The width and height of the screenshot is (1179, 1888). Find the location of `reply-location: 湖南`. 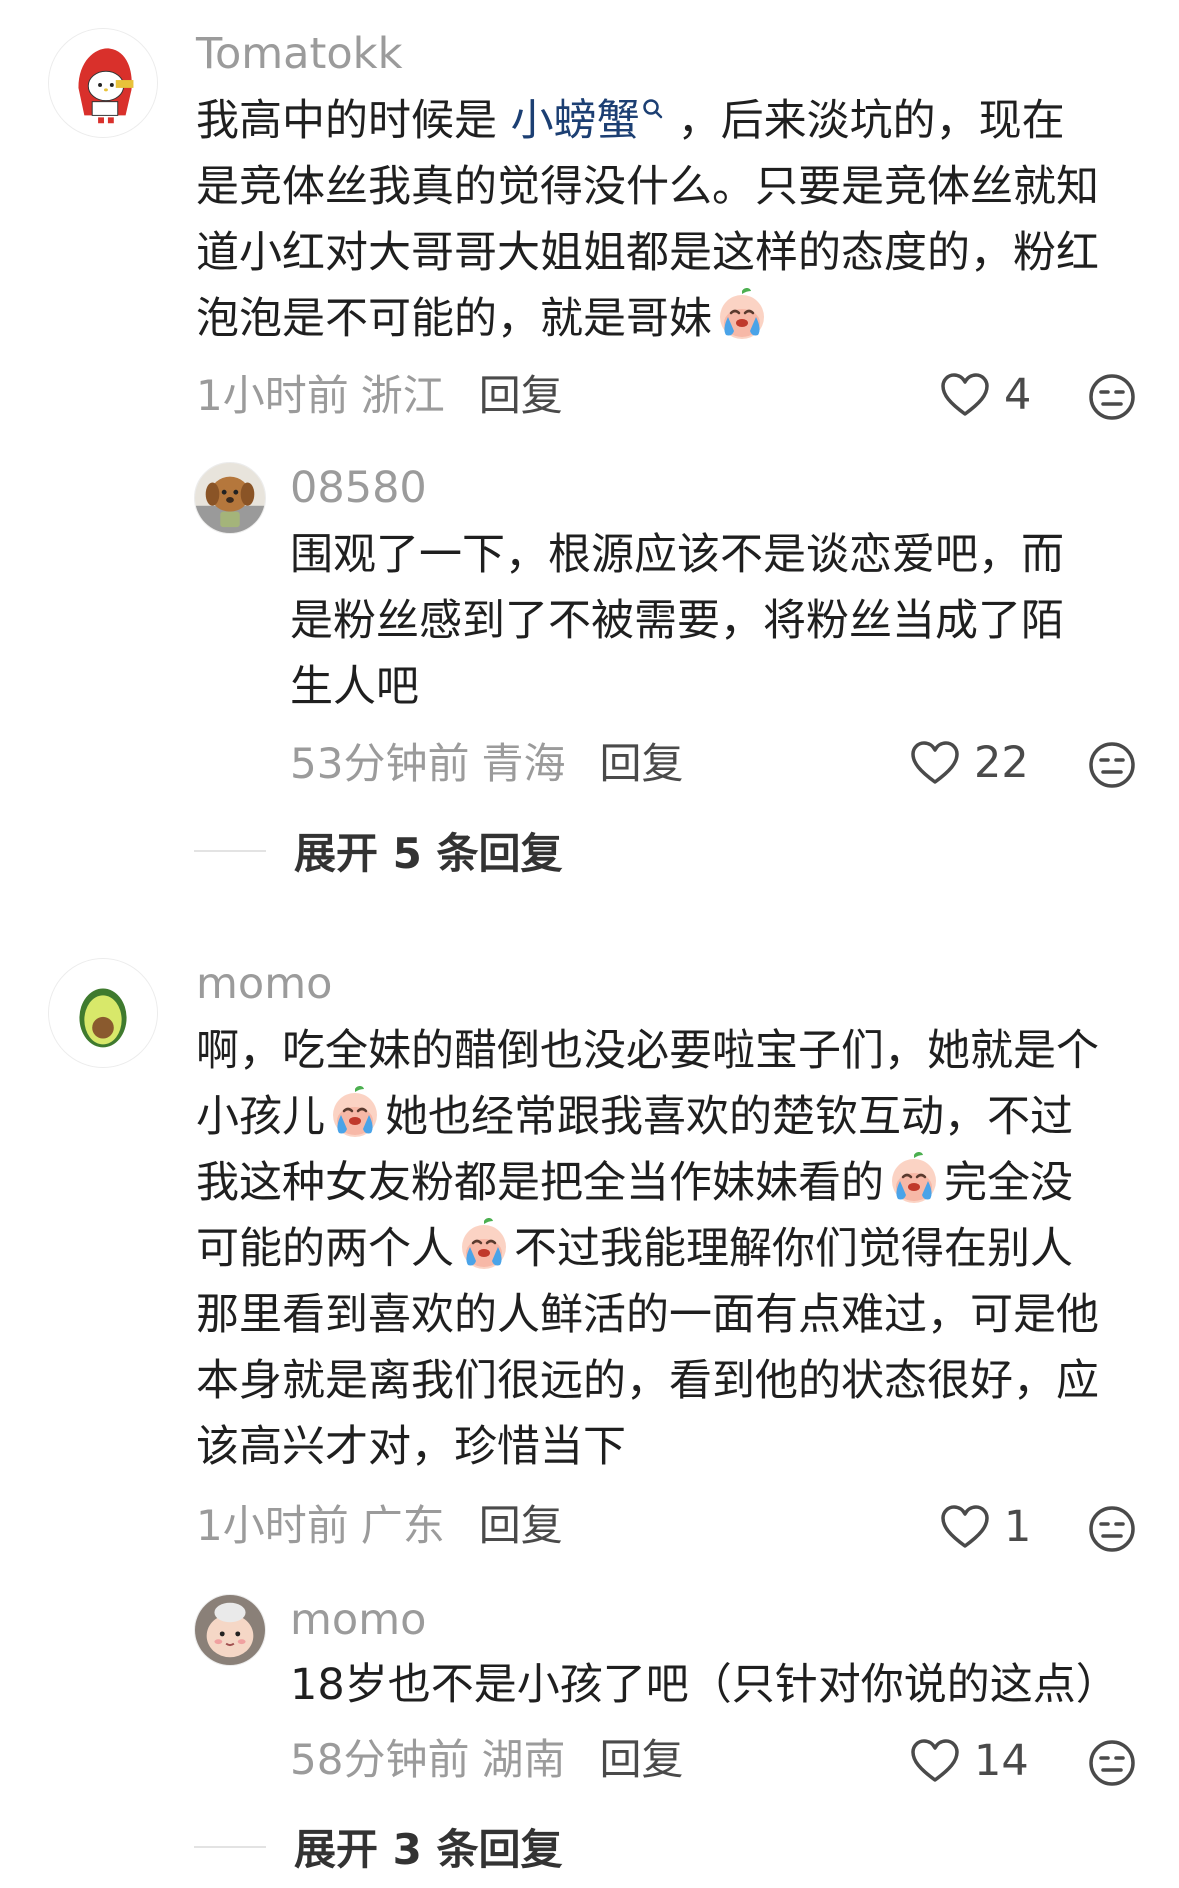

reply-location: 湖南 is located at coordinates (523, 1759).